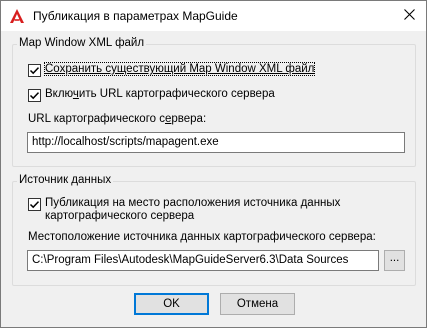  I want to click on include-url-checkbox-row: Включить URL картографического сервера, so click(151, 95).